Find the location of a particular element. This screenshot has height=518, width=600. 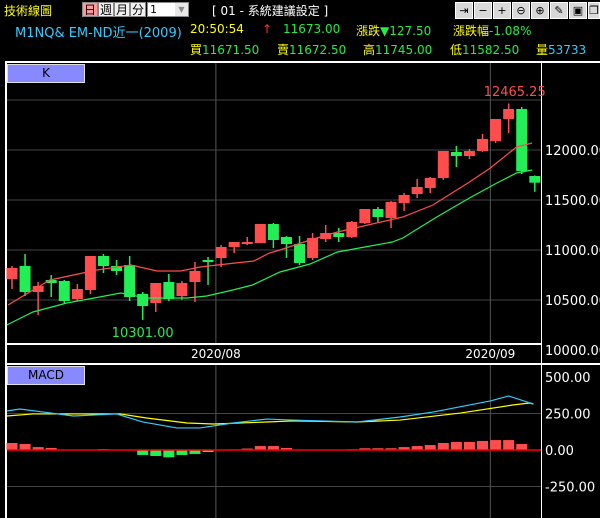

date-label: 2020/09 is located at coordinates (490, 354).